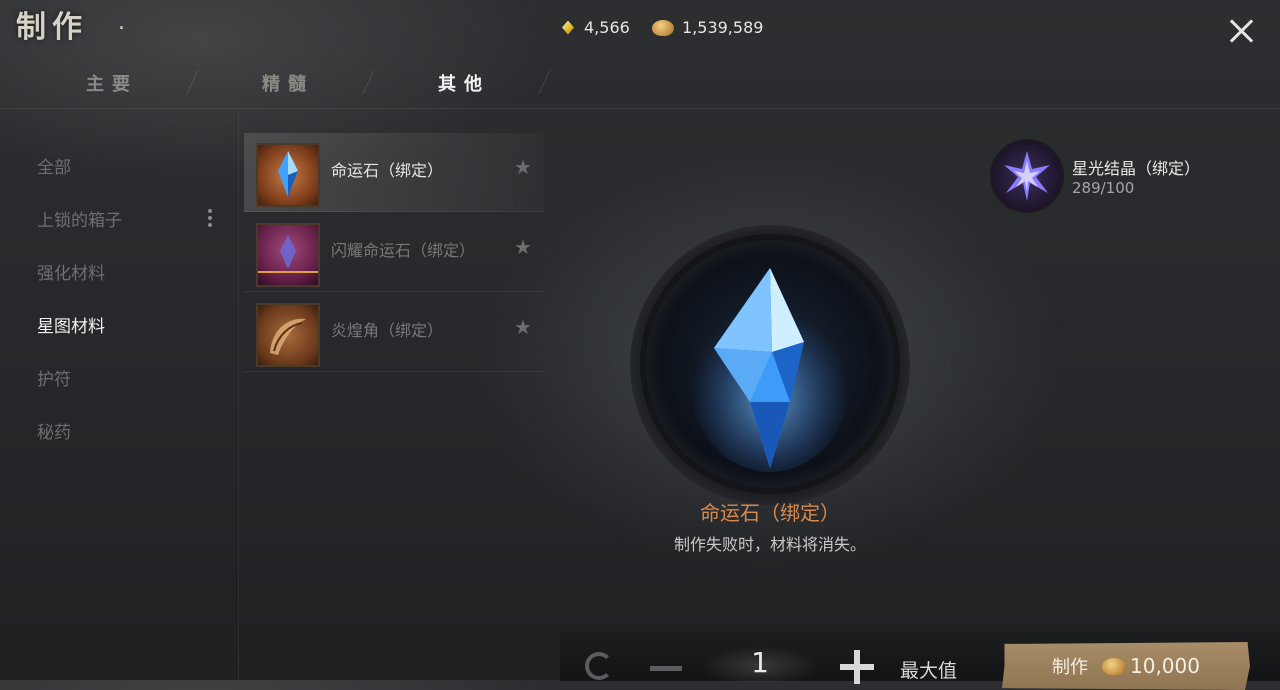  Describe the element at coordinates (1136, 168) in the screenshot. I see `requirement-name: 星光结晶（绑定）` at that location.